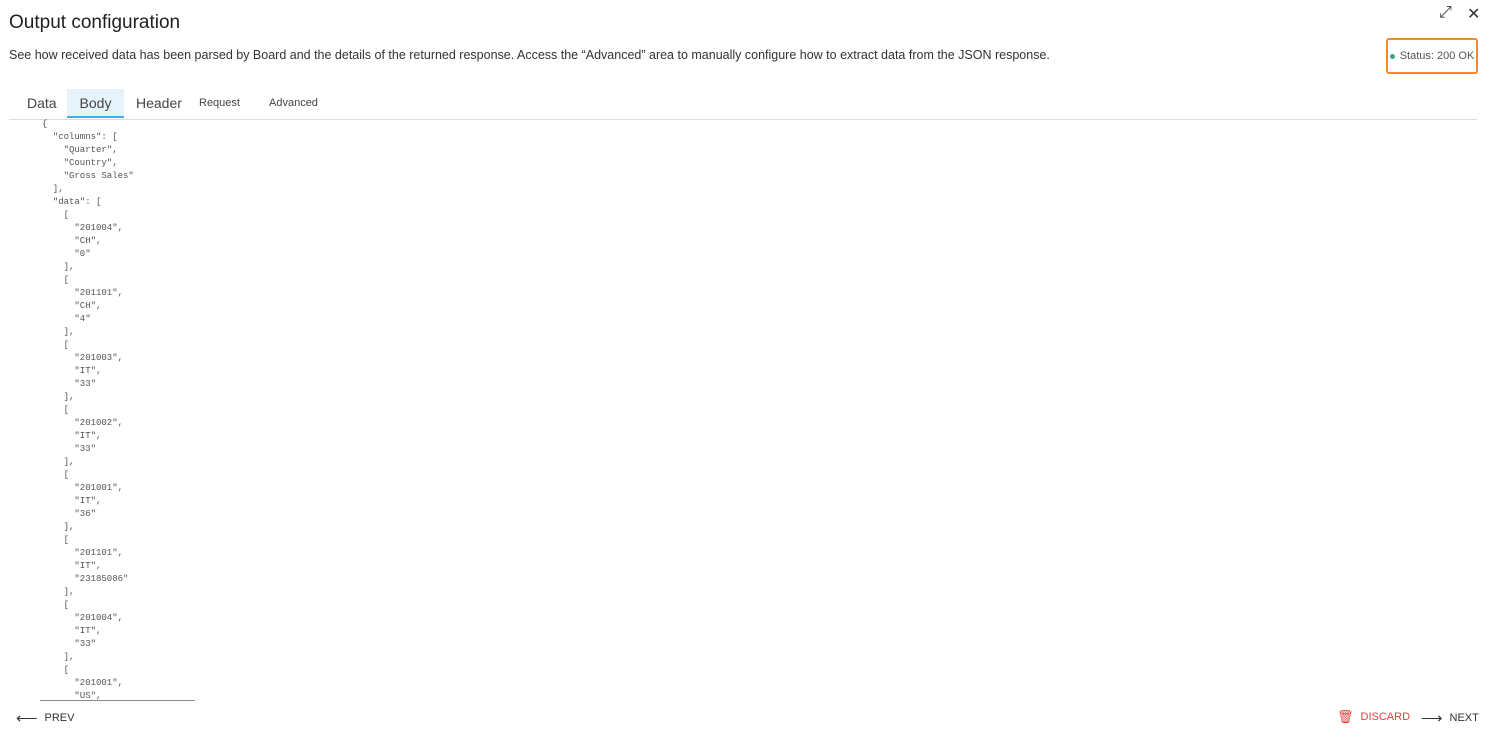  What do you see at coordinates (59, 718) in the screenshot?
I see `prev-label: PREV` at bounding box center [59, 718].